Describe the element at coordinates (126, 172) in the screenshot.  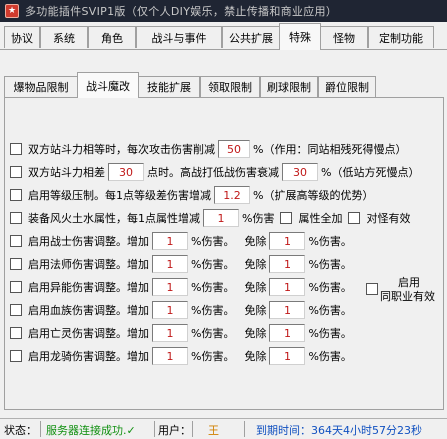
I see `power-diff-input: 30` at that location.